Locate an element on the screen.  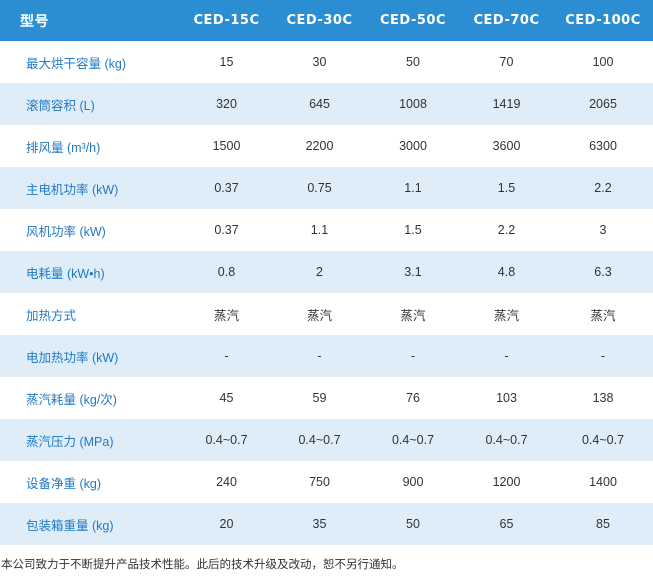
table-cell: 70 is located at coordinates (506, 62).